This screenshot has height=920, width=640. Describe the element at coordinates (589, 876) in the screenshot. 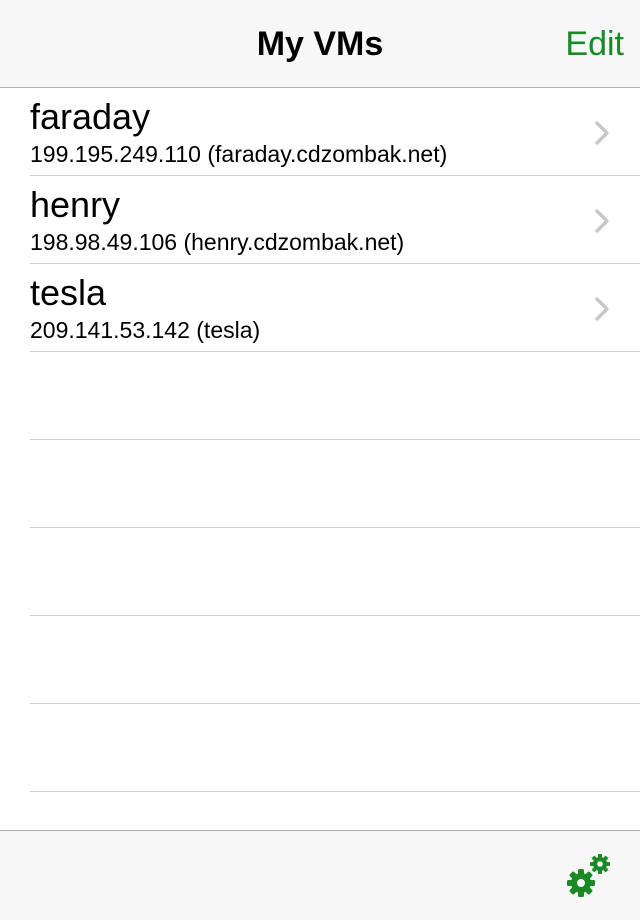

I see `gears-icon` at that location.